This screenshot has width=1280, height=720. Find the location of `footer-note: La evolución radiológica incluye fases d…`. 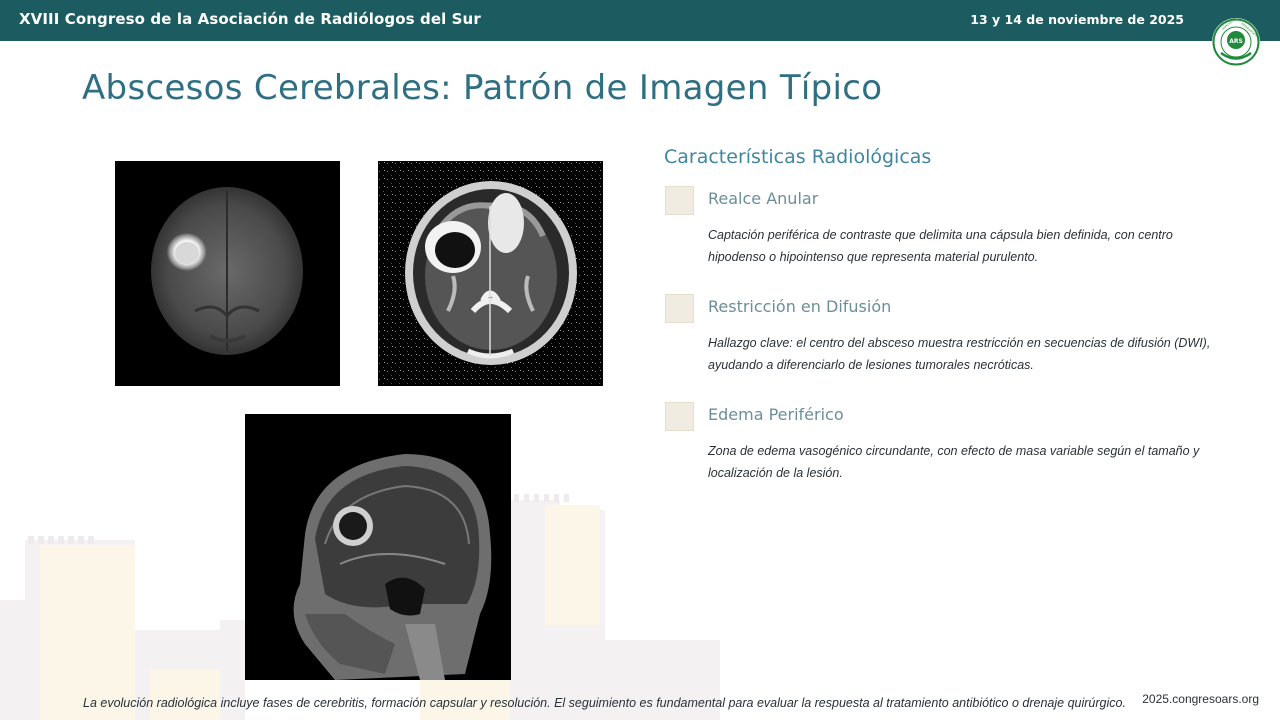

footer-note: La evolución radiológica incluye fases d… is located at coordinates (604, 703).